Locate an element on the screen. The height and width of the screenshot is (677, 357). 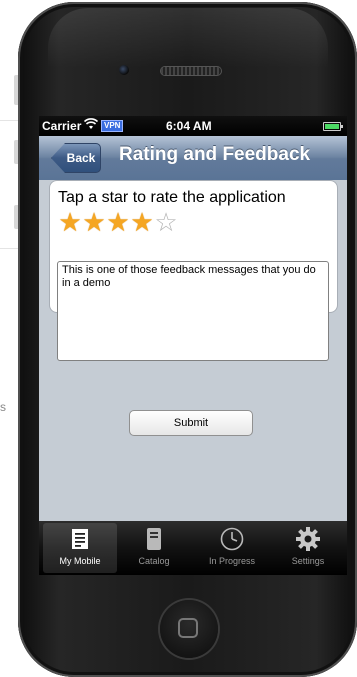
page-title: Rating and Feedback is located at coordinates (215, 154).